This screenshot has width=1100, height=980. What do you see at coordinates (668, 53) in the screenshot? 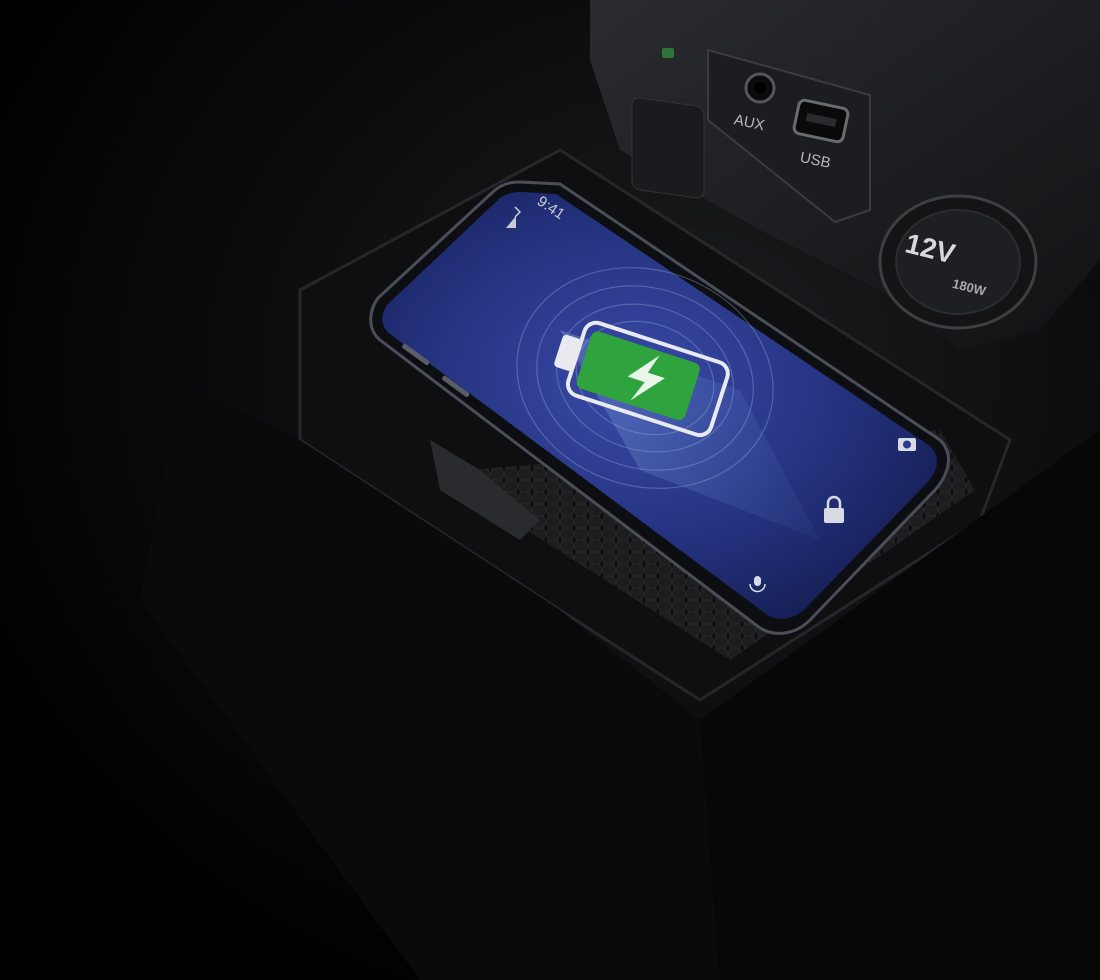
I see `indicator-light` at bounding box center [668, 53].